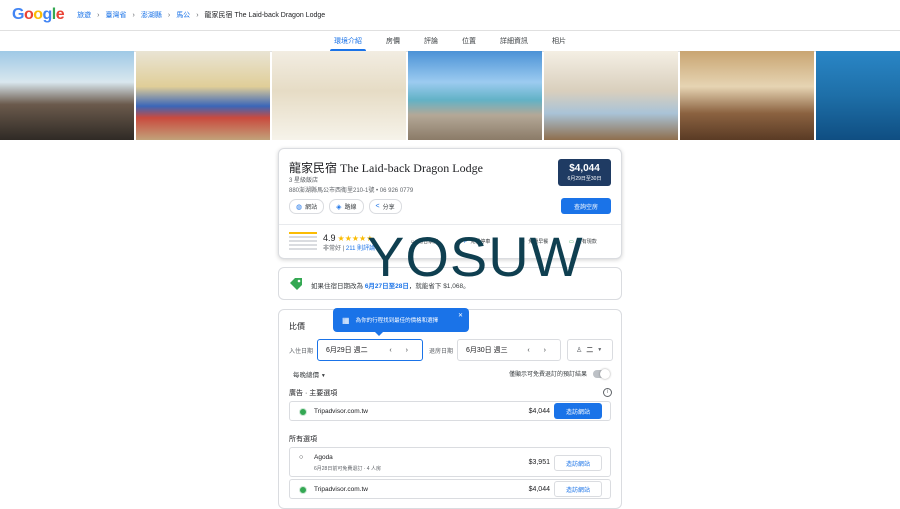 This screenshot has width=900, height=509. What do you see at coordinates (450, 462) in the screenshot?
I see `offer-row: ○ Agoda 6月28日前可免費退訂 · 4 人房 $3,951 造訪網站` at bounding box center [450, 462].